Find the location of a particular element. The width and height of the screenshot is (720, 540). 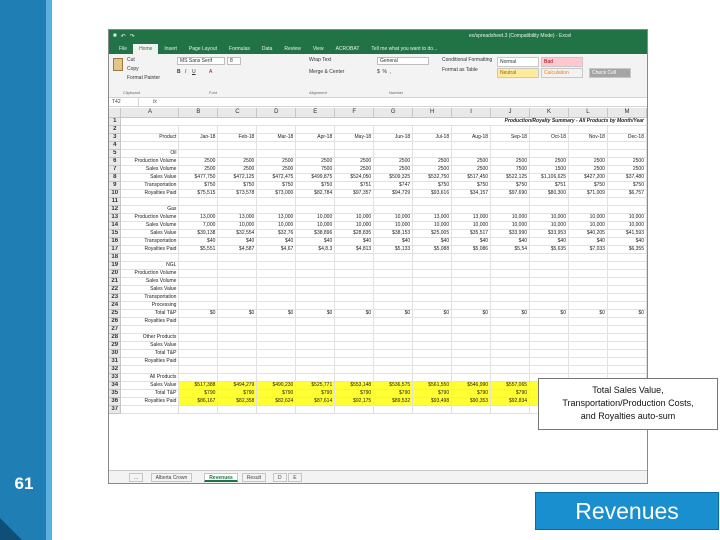

row-header: 11 is located at coordinates (115, 201).